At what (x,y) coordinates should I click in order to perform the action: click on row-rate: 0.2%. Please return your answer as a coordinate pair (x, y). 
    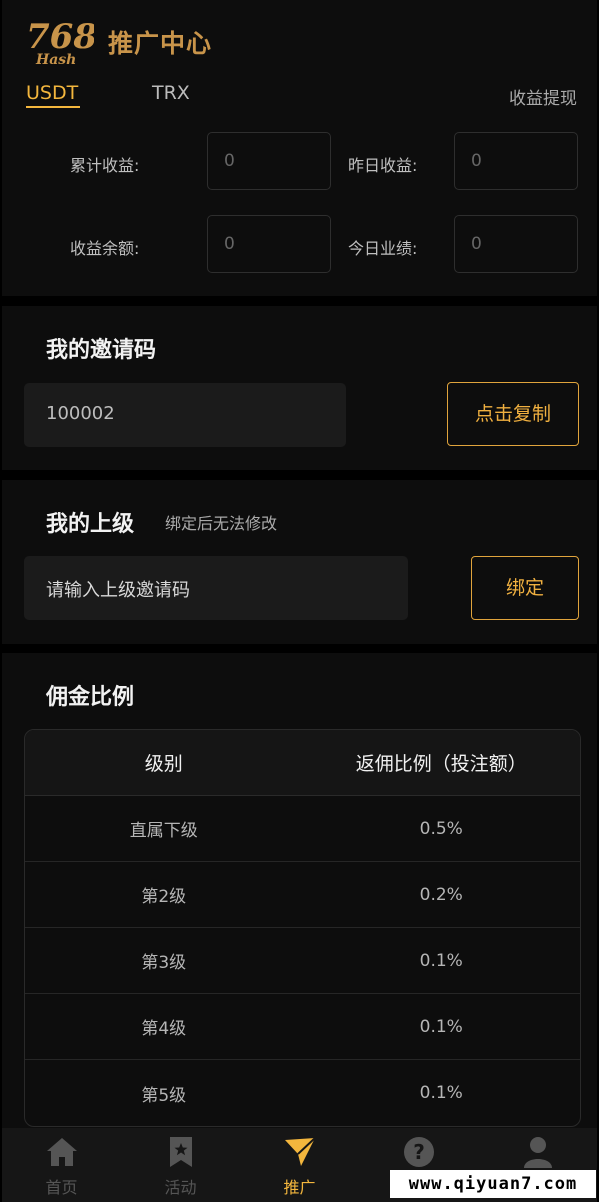
    Looking at the image, I should click on (441, 894).